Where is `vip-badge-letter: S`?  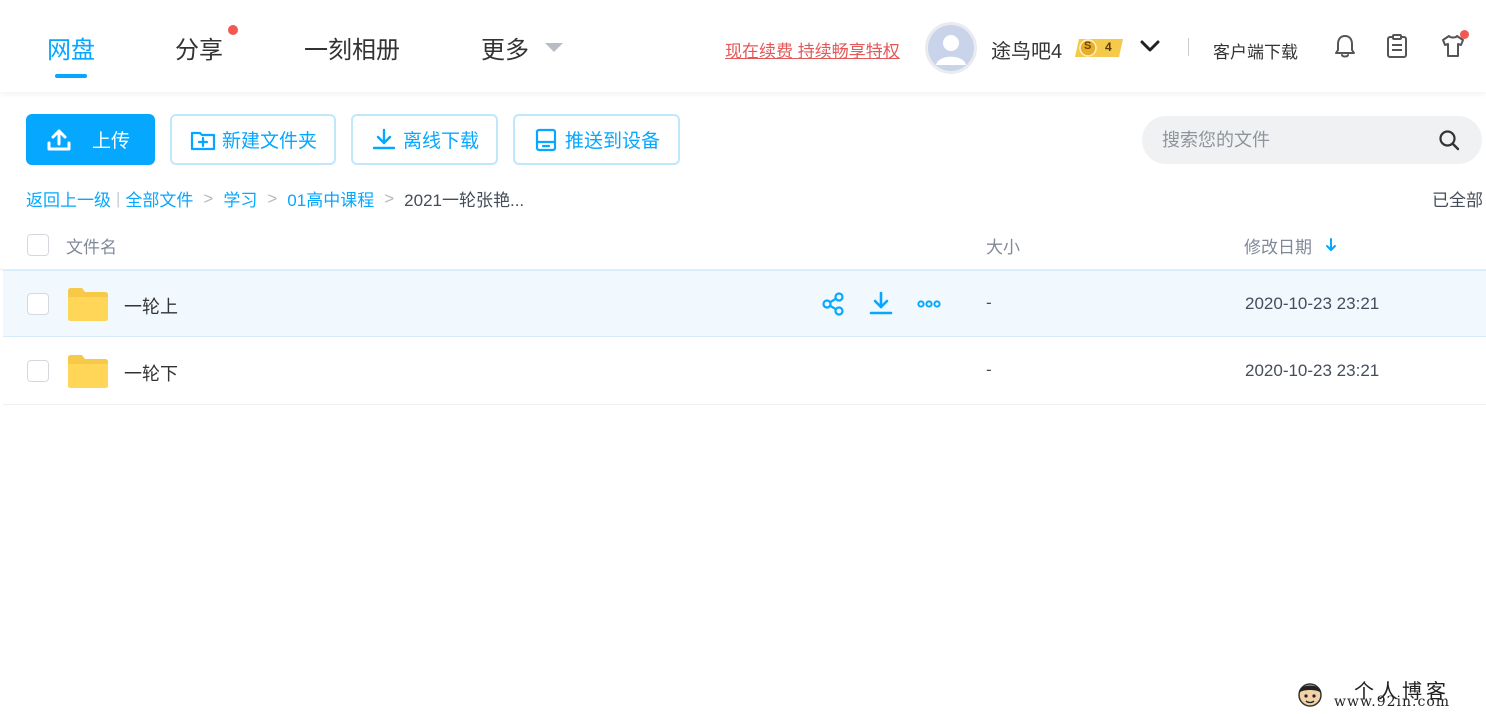
vip-badge-letter: S is located at coordinates (1088, 46).